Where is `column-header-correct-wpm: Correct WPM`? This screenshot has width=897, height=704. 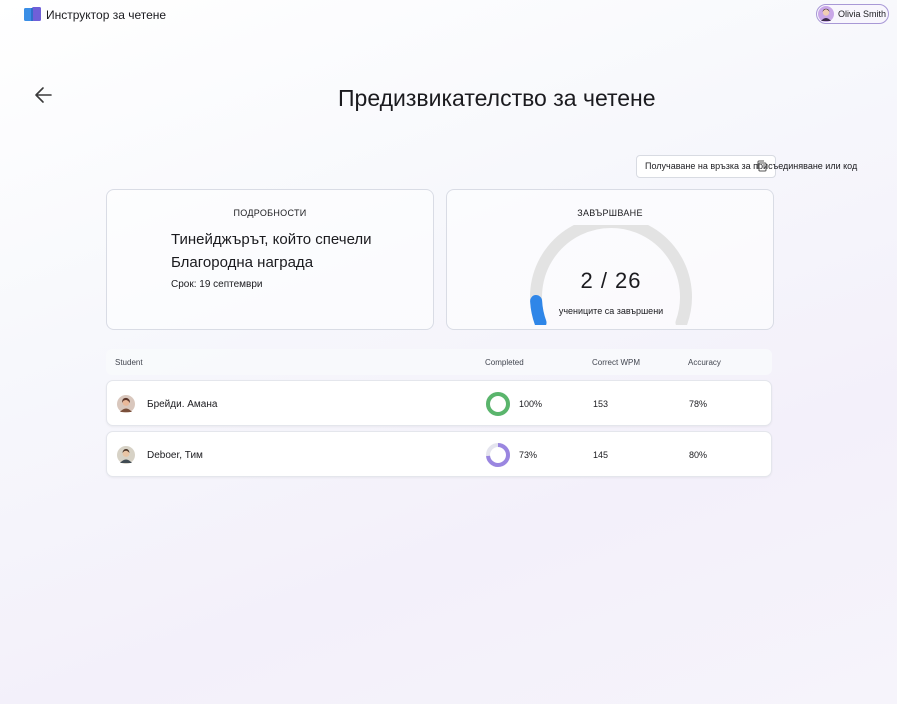 column-header-correct-wpm: Correct WPM is located at coordinates (616, 362).